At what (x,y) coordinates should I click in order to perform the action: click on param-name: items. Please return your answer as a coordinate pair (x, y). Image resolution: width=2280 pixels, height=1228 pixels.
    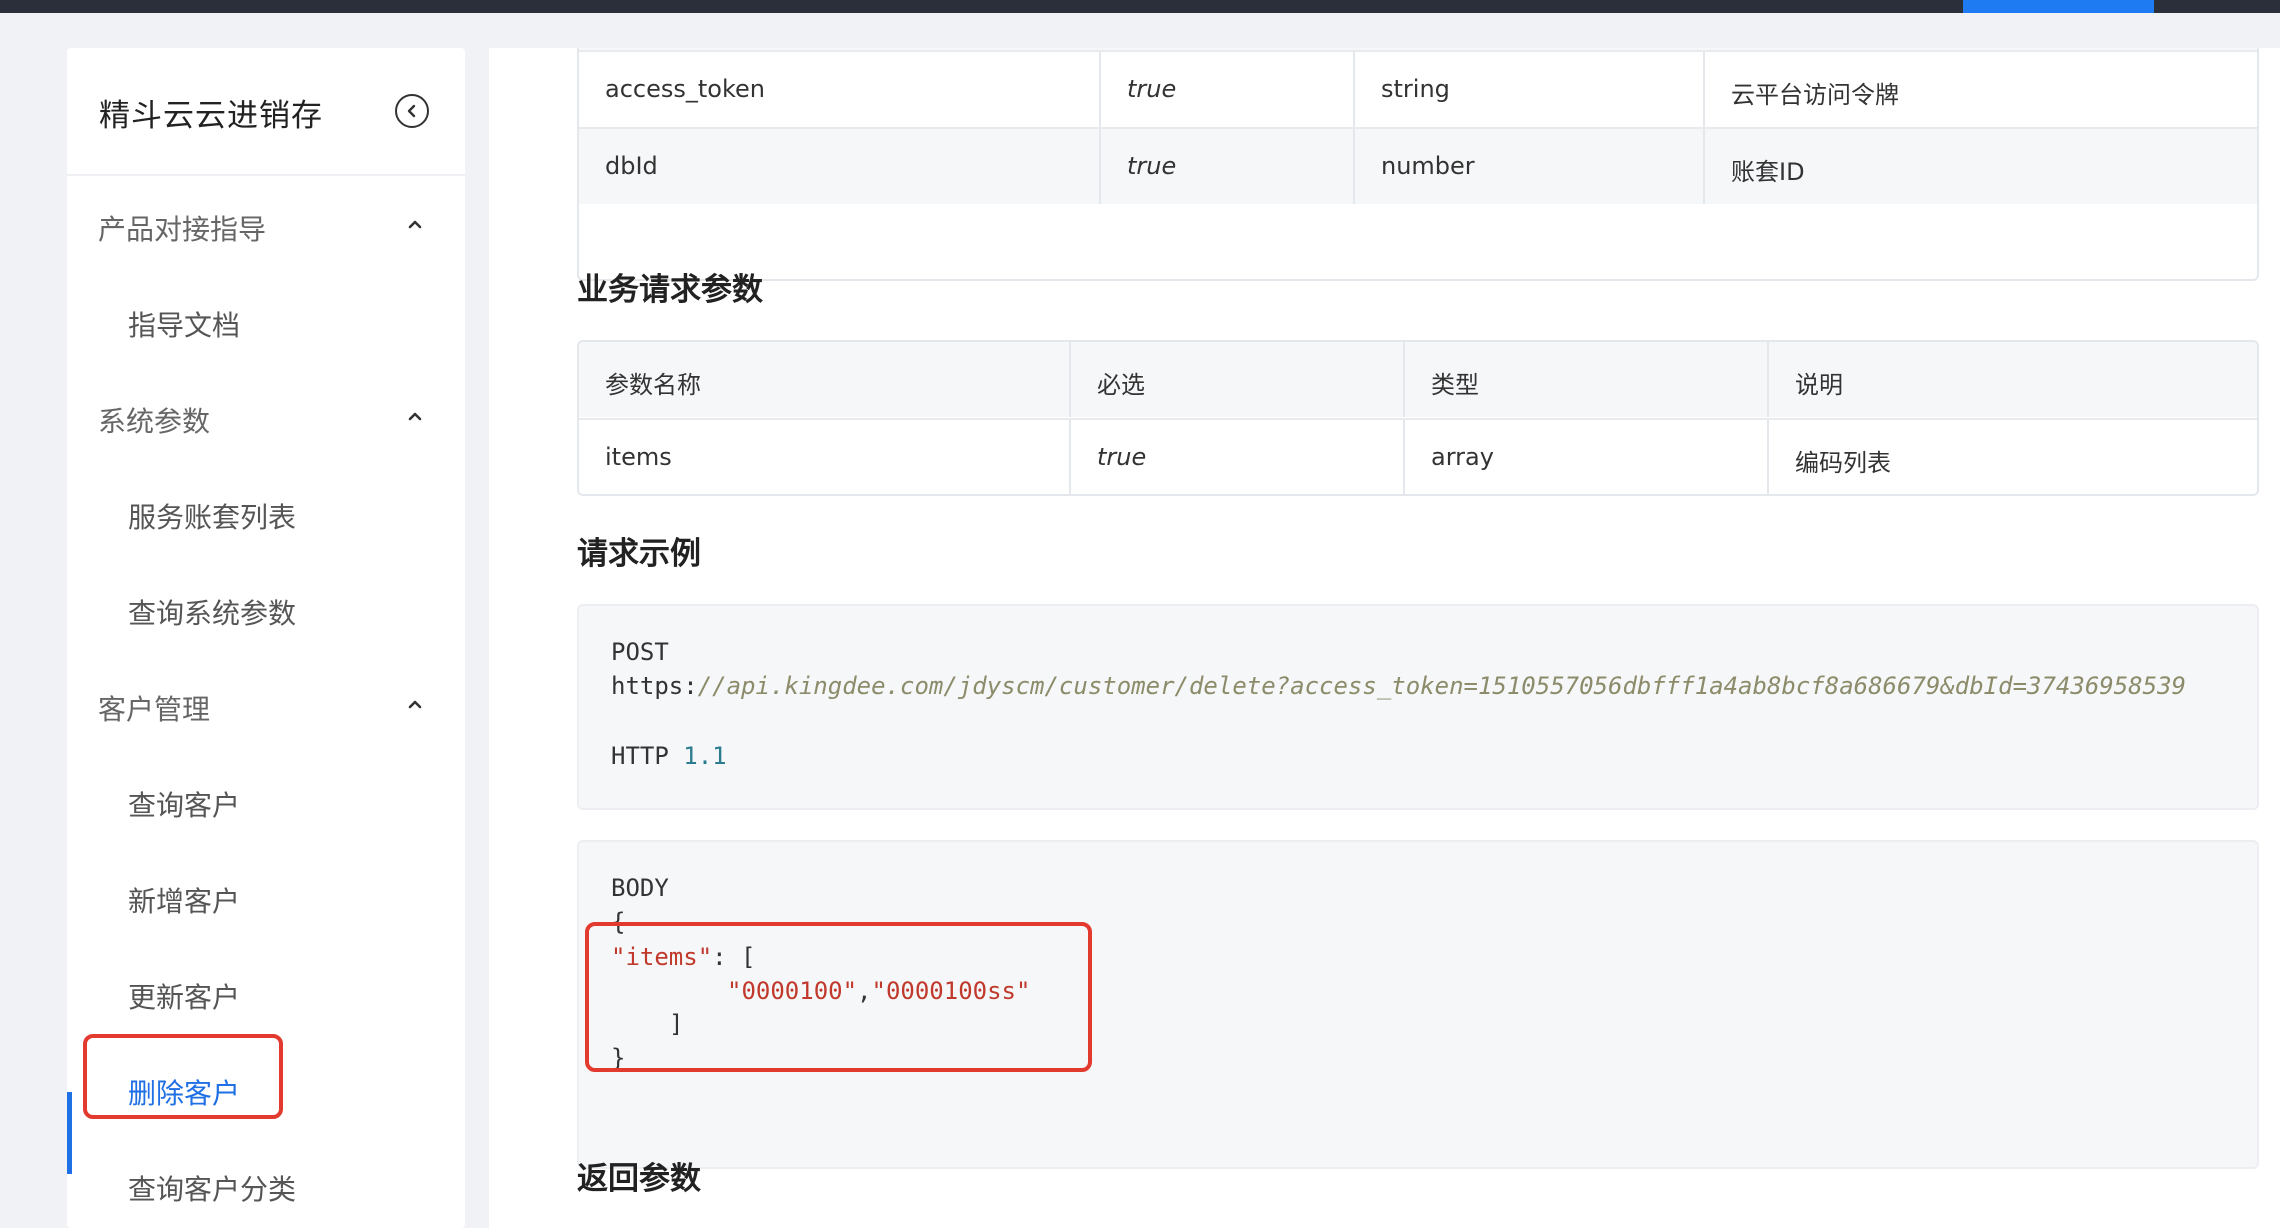
    Looking at the image, I should click on (638, 457).